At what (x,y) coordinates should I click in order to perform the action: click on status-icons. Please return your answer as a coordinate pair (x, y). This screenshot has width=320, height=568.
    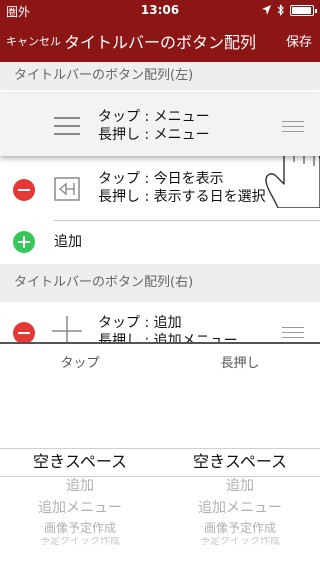
    Looking at the image, I should click on (289, 10).